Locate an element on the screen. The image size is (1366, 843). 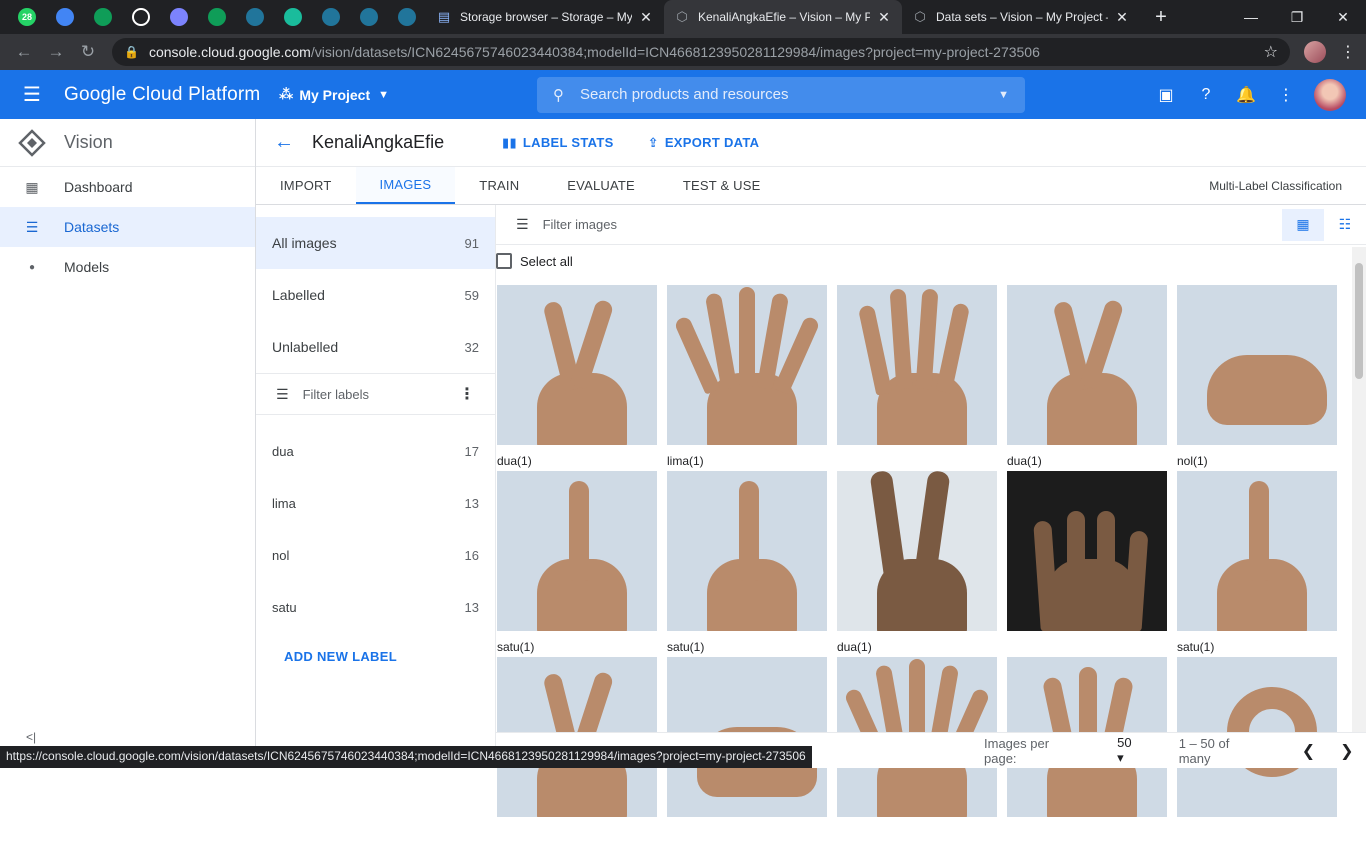
nav-item-models: ●Models is located at coordinates (127, 267).